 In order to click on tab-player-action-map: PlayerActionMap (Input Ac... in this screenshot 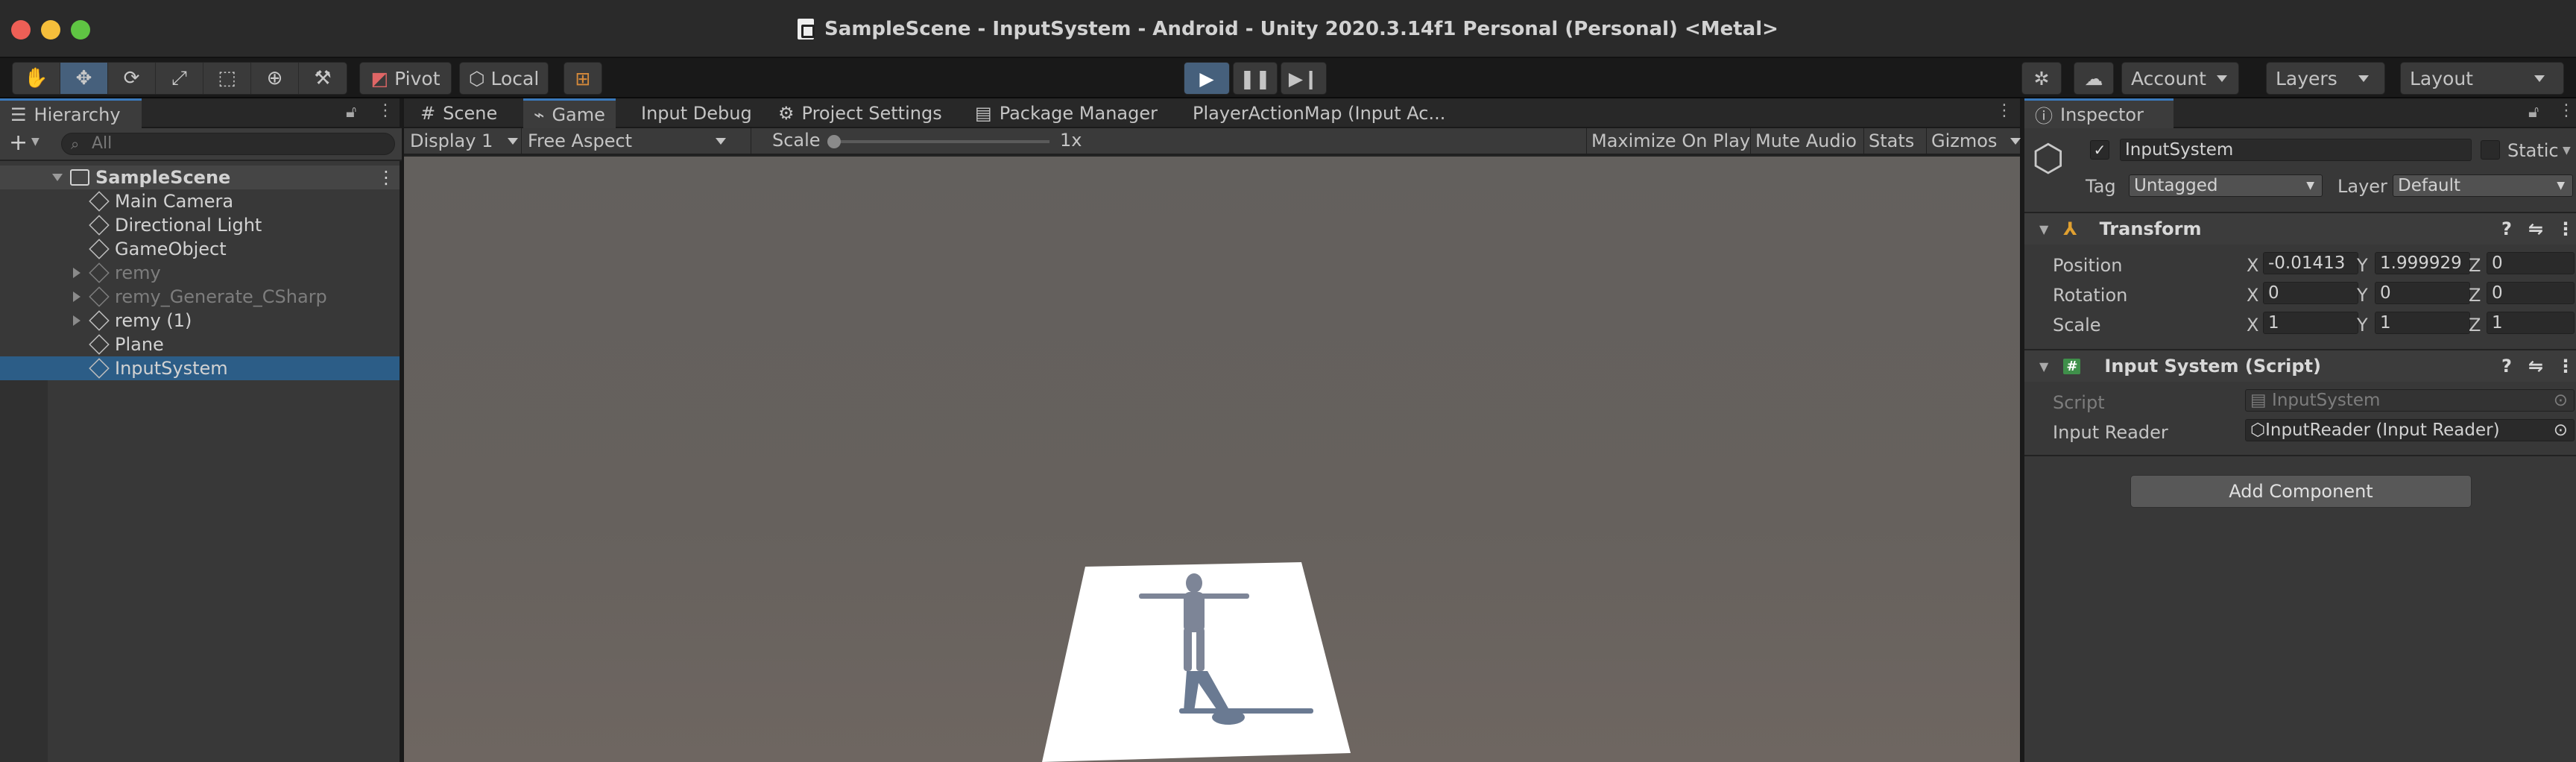, I will do `click(1319, 113)`.